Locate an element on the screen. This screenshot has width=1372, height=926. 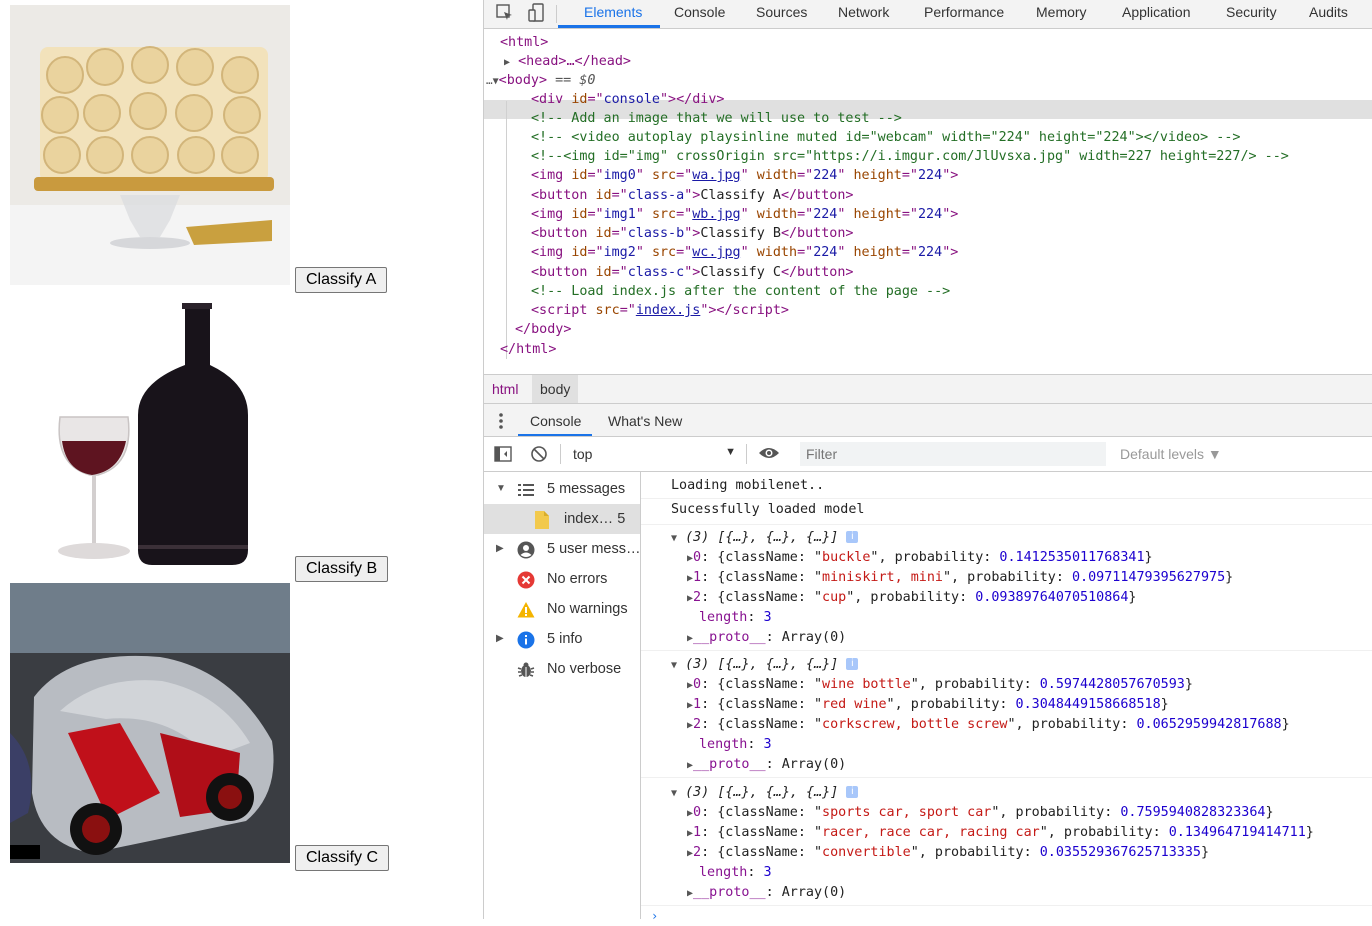
info-icon is located at coordinates (526, 639).